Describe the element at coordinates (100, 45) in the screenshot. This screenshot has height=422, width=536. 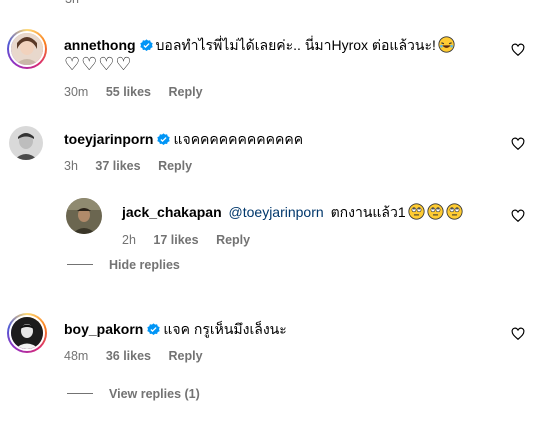
I see `username: annethong` at that location.